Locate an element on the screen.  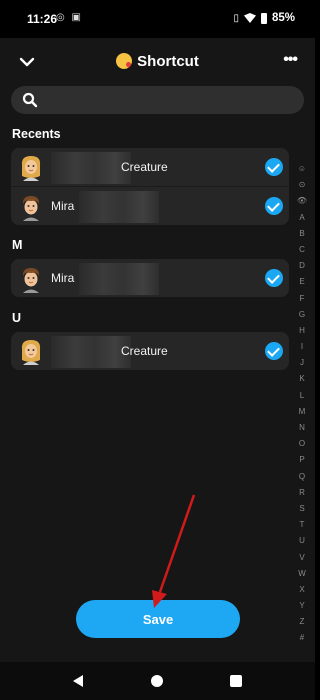
status-bar: 11:26 ◎ ▣ ▯ 85% is located at coordinates (157, 19).